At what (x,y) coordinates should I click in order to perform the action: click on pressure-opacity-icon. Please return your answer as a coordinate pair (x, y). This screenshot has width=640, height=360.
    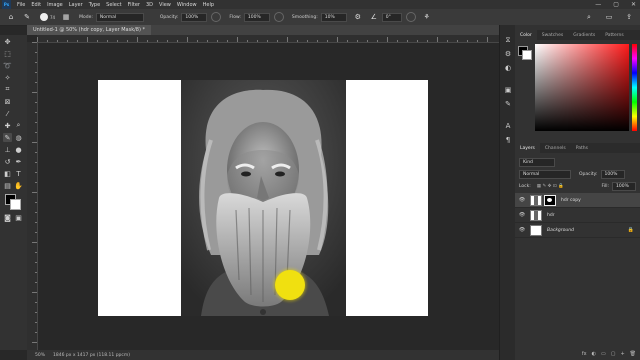
    Looking at the image, I should click on (216, 17).